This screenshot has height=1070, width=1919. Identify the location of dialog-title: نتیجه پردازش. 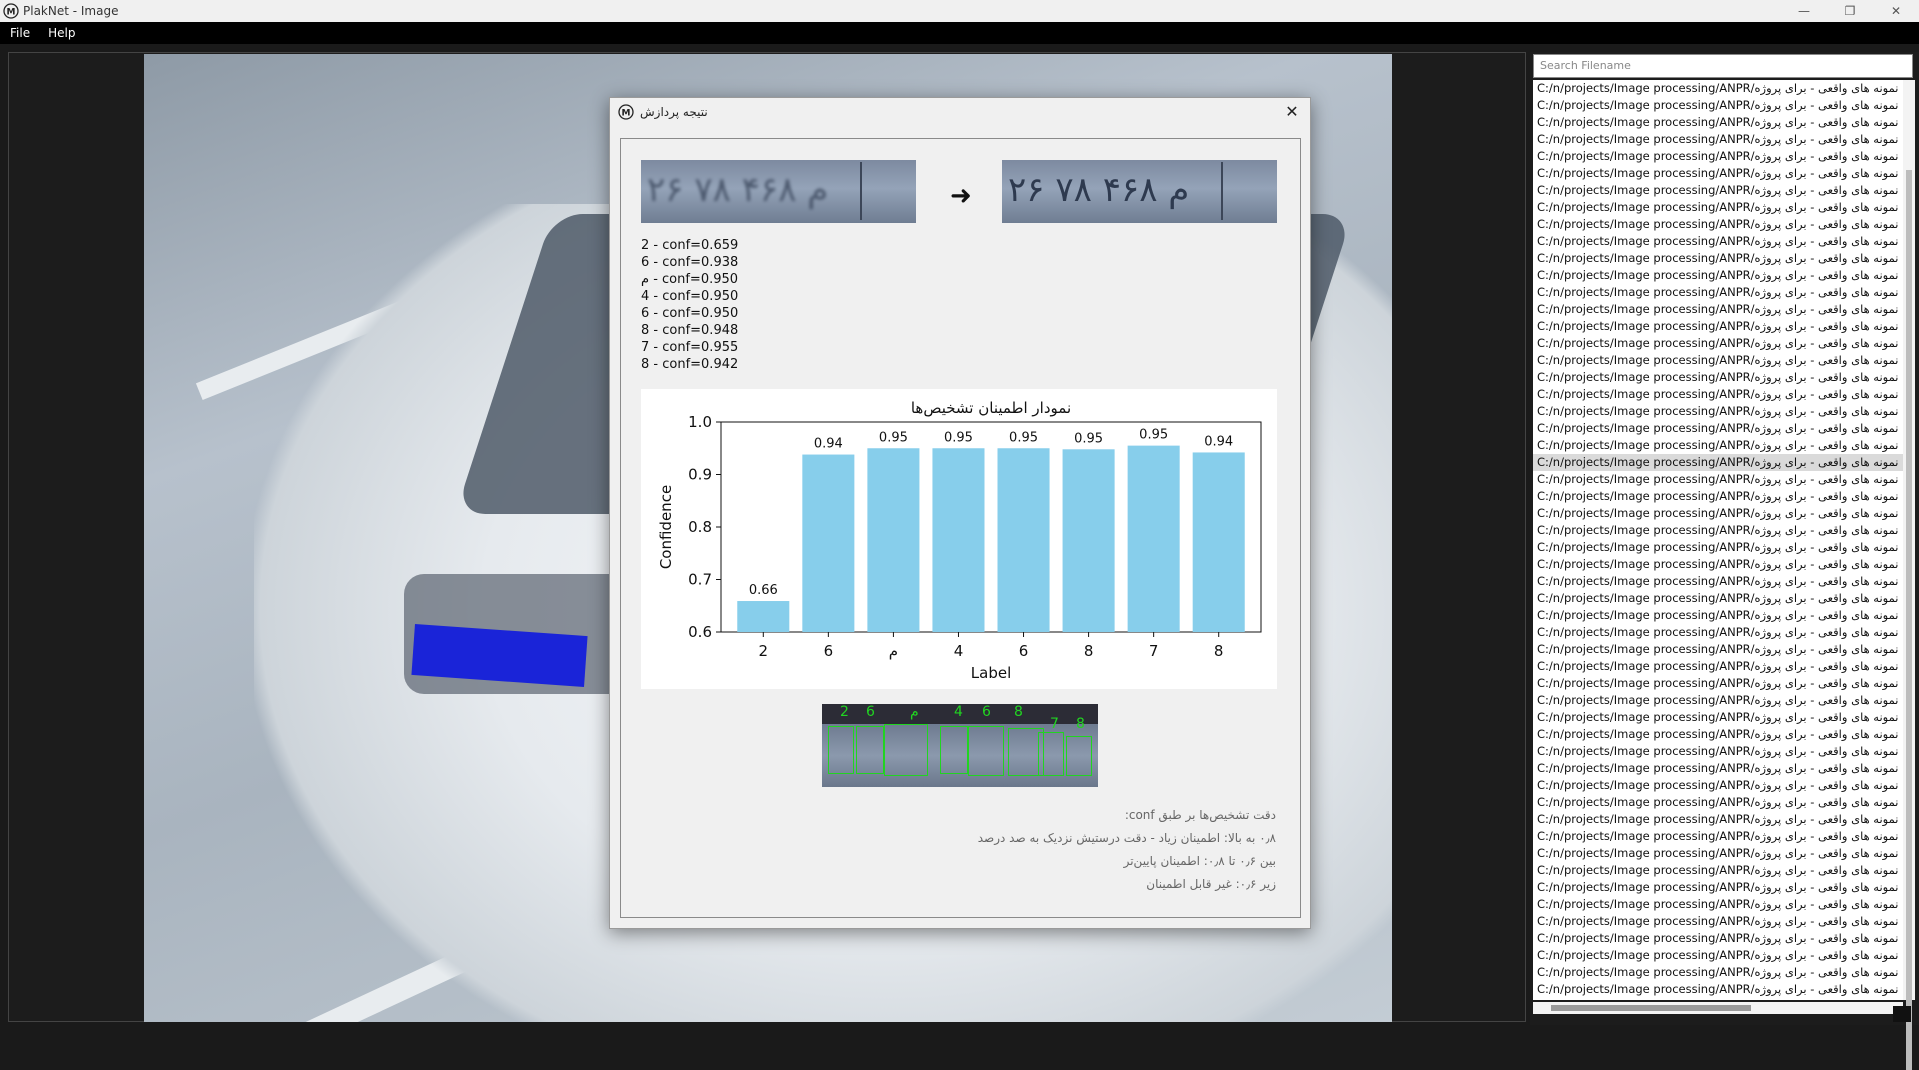
(674, 112).